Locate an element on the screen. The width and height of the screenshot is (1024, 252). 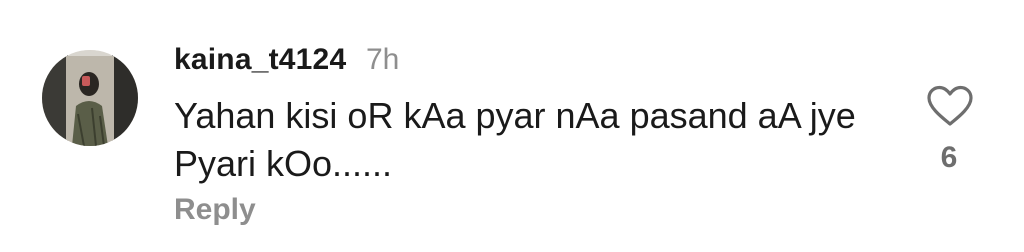
like-button is located at coordinates (950, 106).